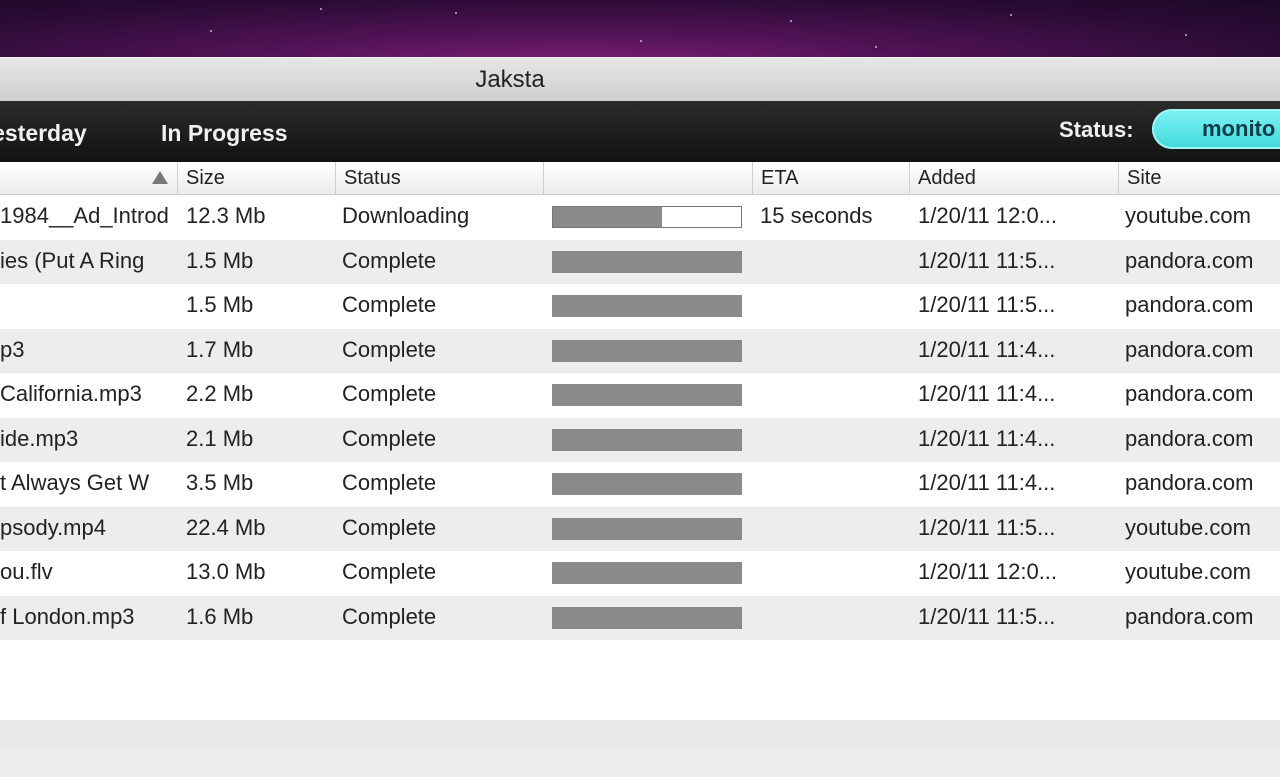 The image size is (1280, 777). I want to click on file-name-cell: p3, so click(12, 349).